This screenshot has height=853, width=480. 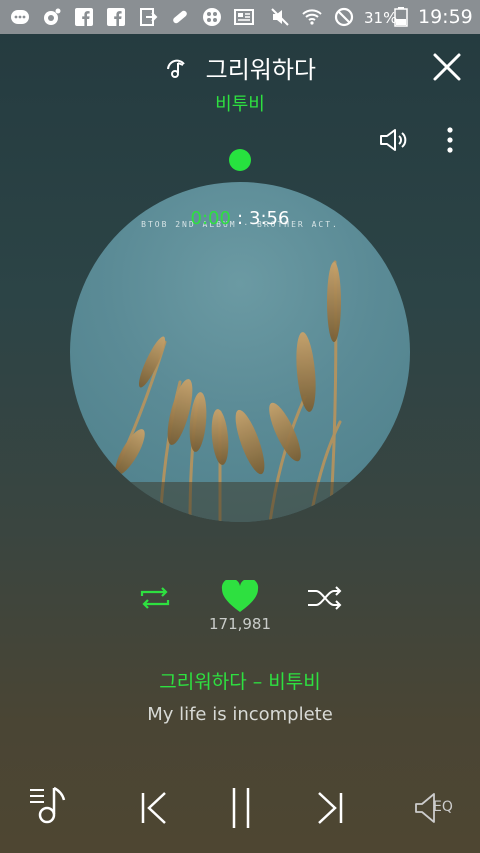 I want to click on lyric-line: My life is incomplete, so click(x=240, y=714).